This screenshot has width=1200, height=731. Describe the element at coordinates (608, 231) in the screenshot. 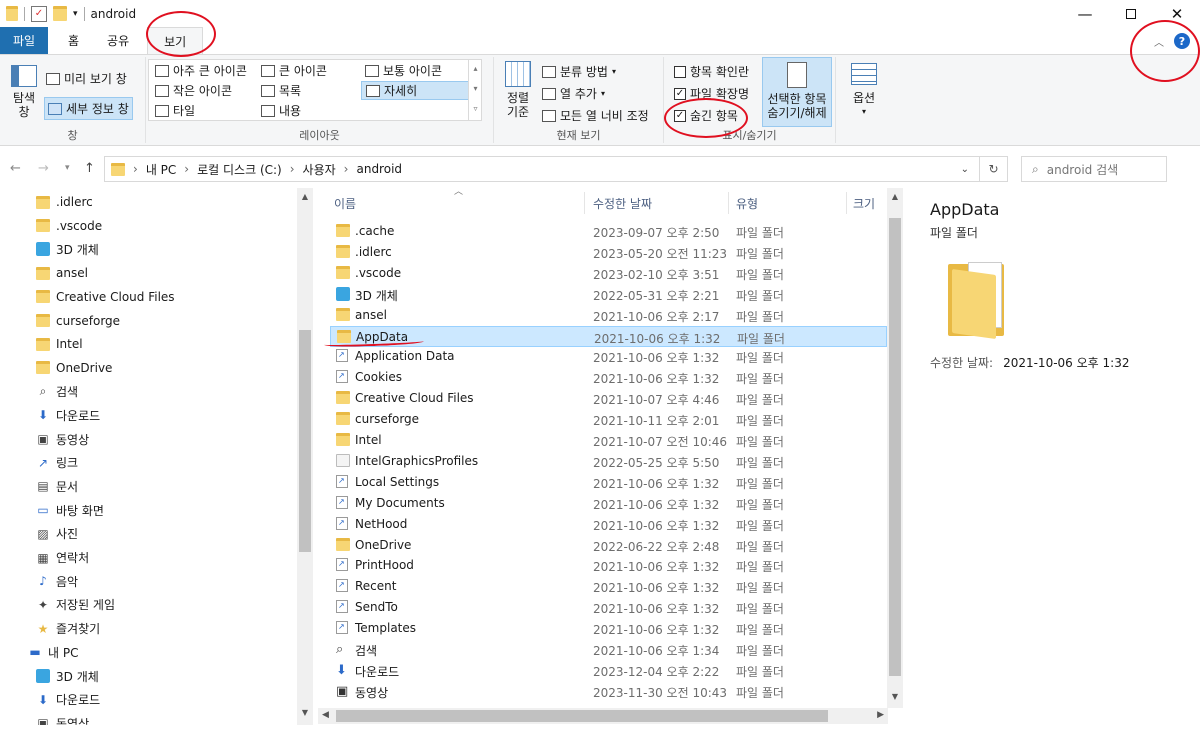

I see `file-row: .cache 2023-09-07 오후 2:50 파일 폴더` at that location.